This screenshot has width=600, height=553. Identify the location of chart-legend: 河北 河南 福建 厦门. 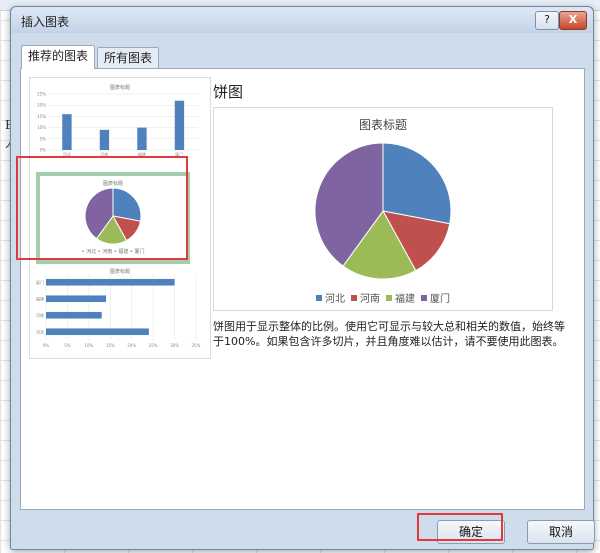
(383, 297).